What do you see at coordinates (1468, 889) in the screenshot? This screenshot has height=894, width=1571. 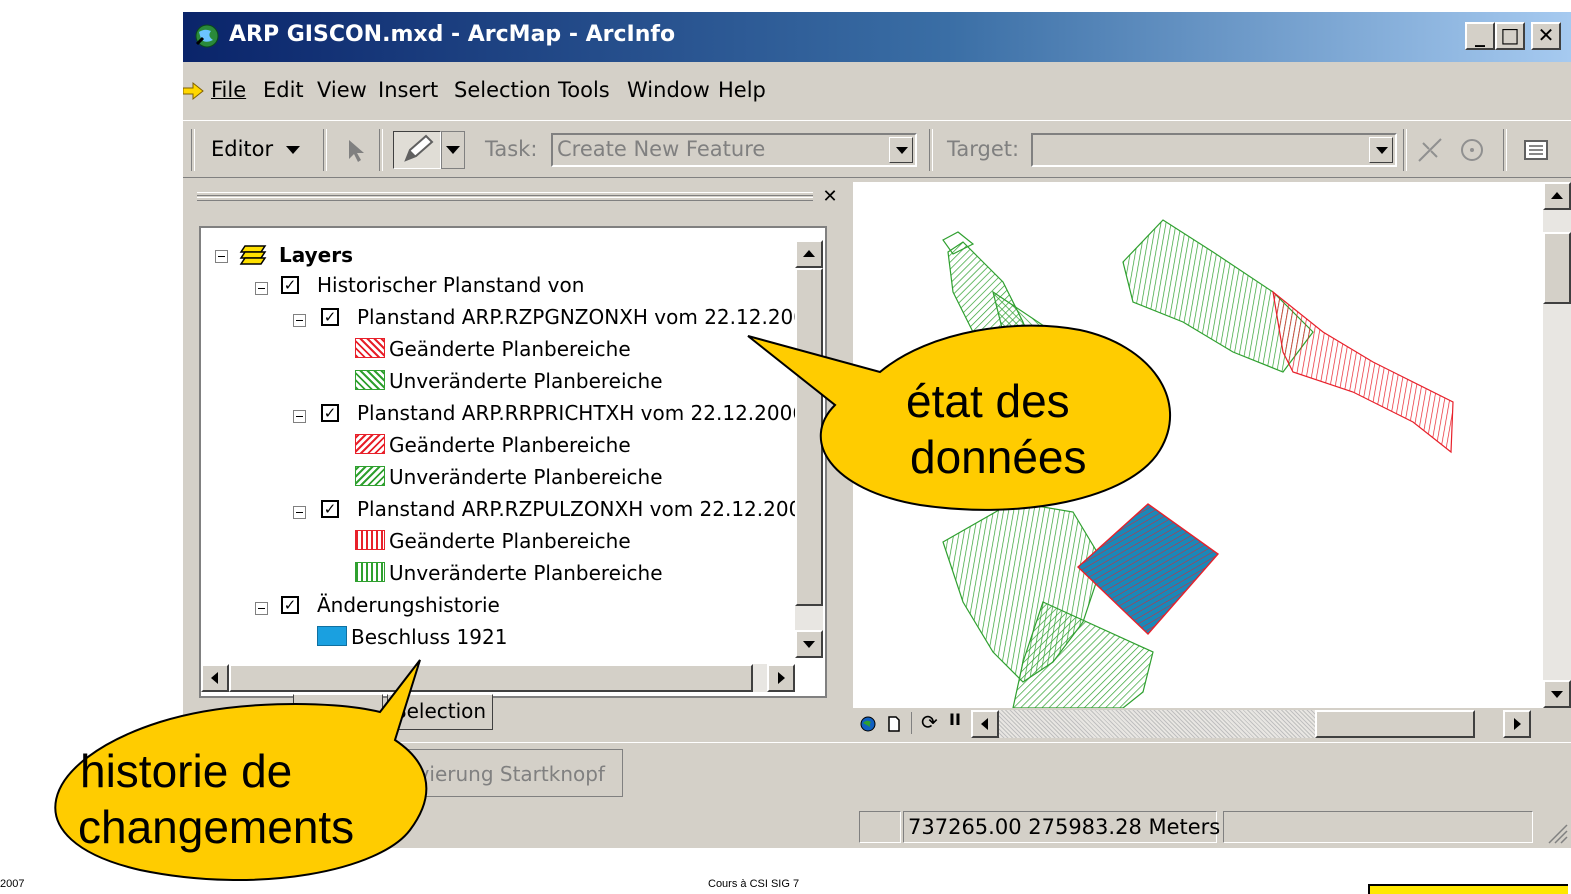 I see `footer-logo-box` at bounding box center [1468, 889].